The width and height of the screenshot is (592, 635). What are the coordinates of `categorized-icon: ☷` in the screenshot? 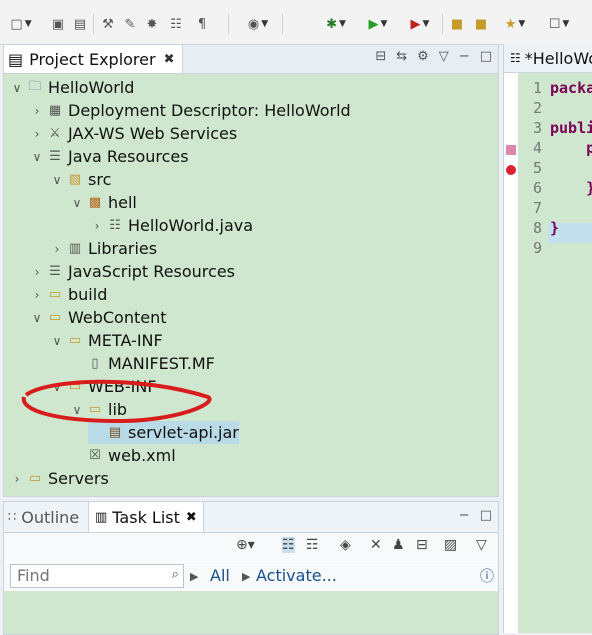 It's located at (288, 545).